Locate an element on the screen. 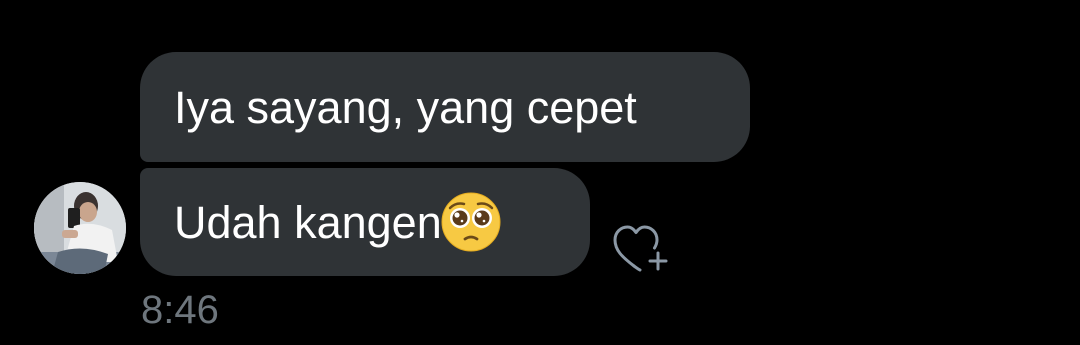 The image size is (1080, 345). heart-plus-icon is located at coordinates (640, 248).